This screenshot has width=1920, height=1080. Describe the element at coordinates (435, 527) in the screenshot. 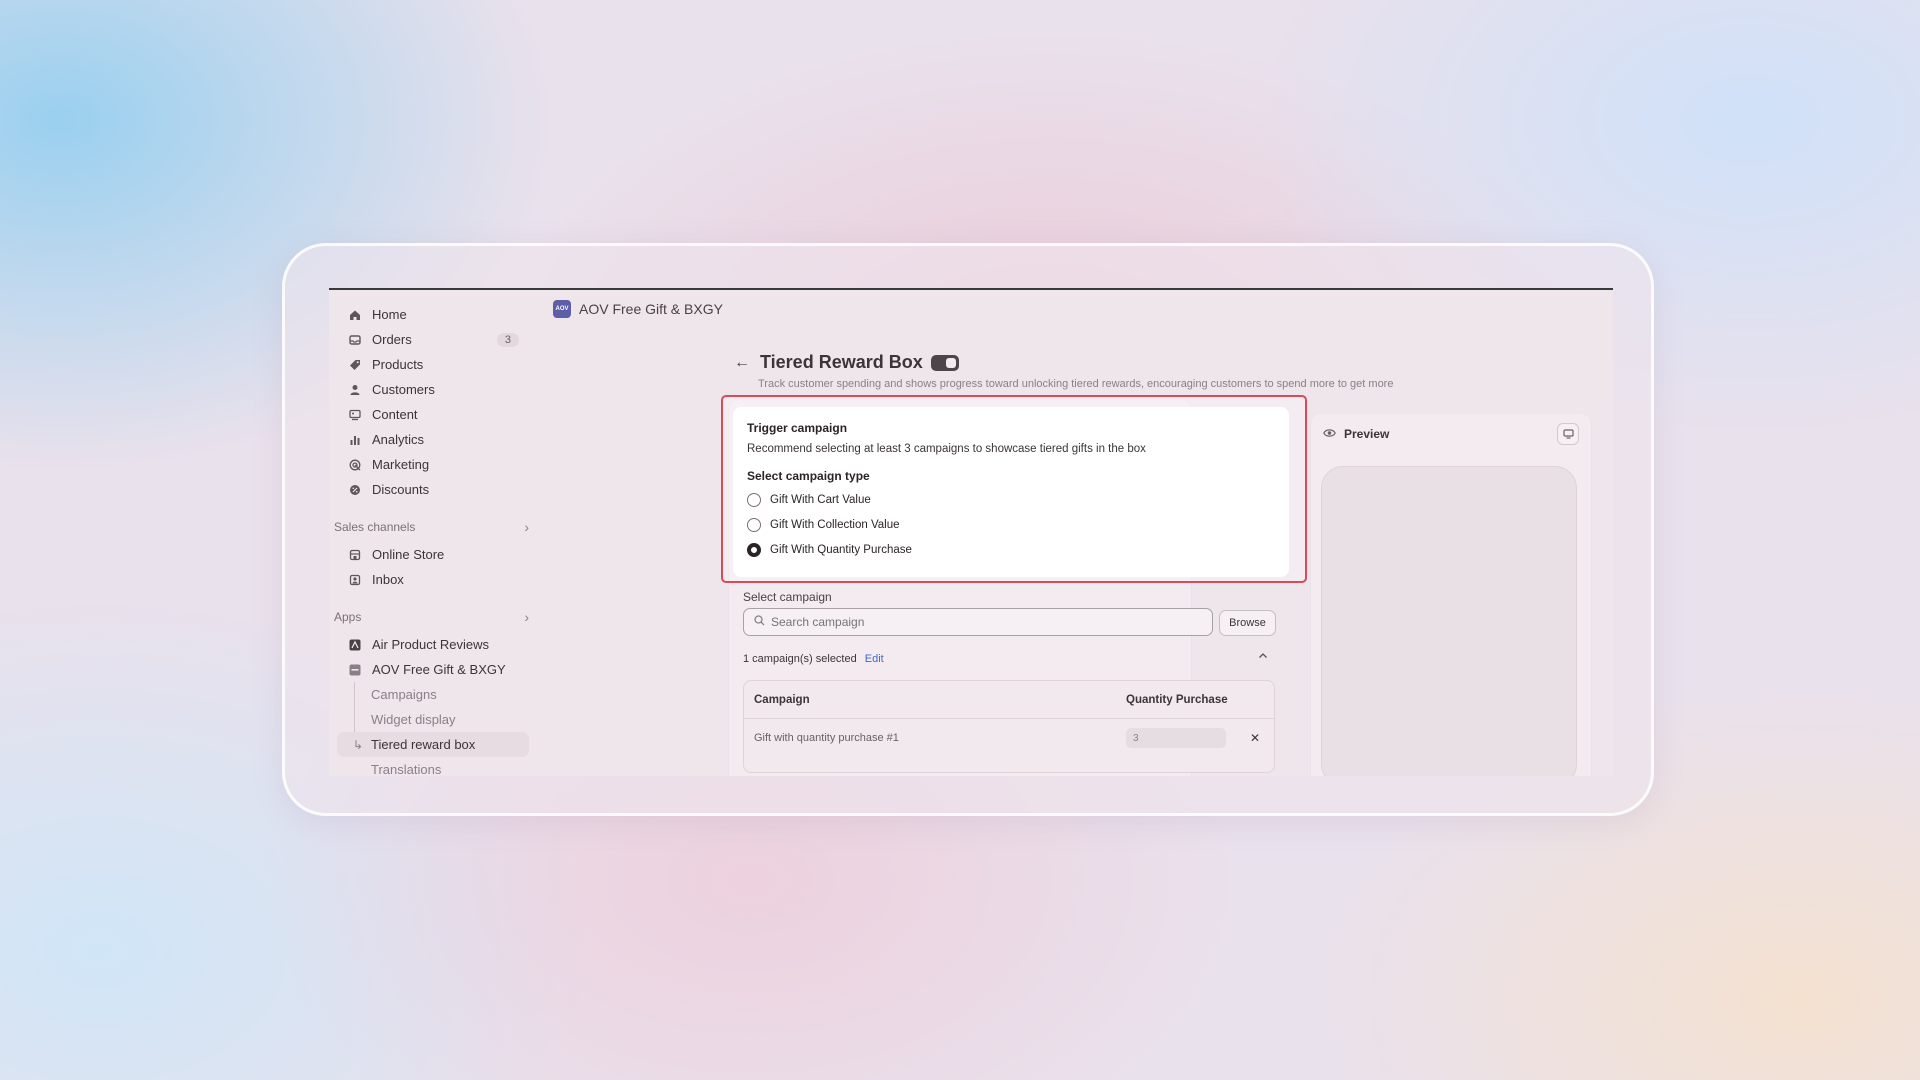

I see `sales-channels-header: Sales channels ›` at that location.